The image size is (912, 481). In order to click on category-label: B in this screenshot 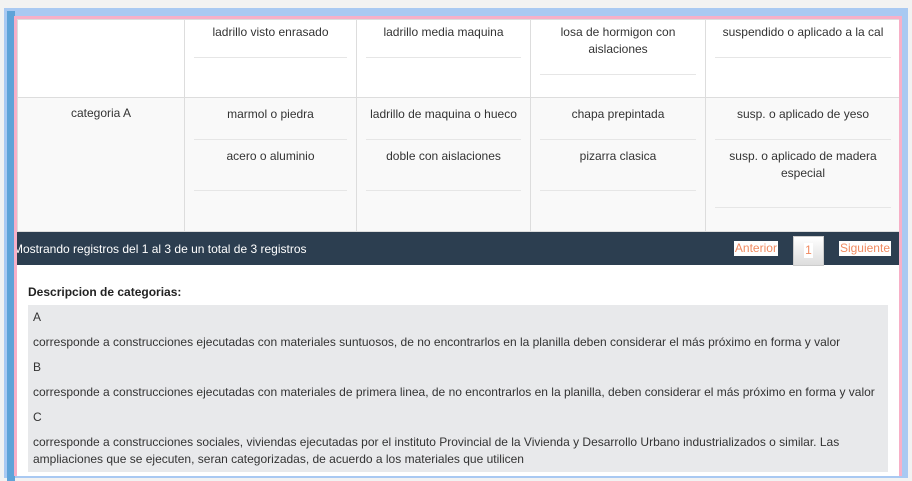, I will do `click(37, 367)`.